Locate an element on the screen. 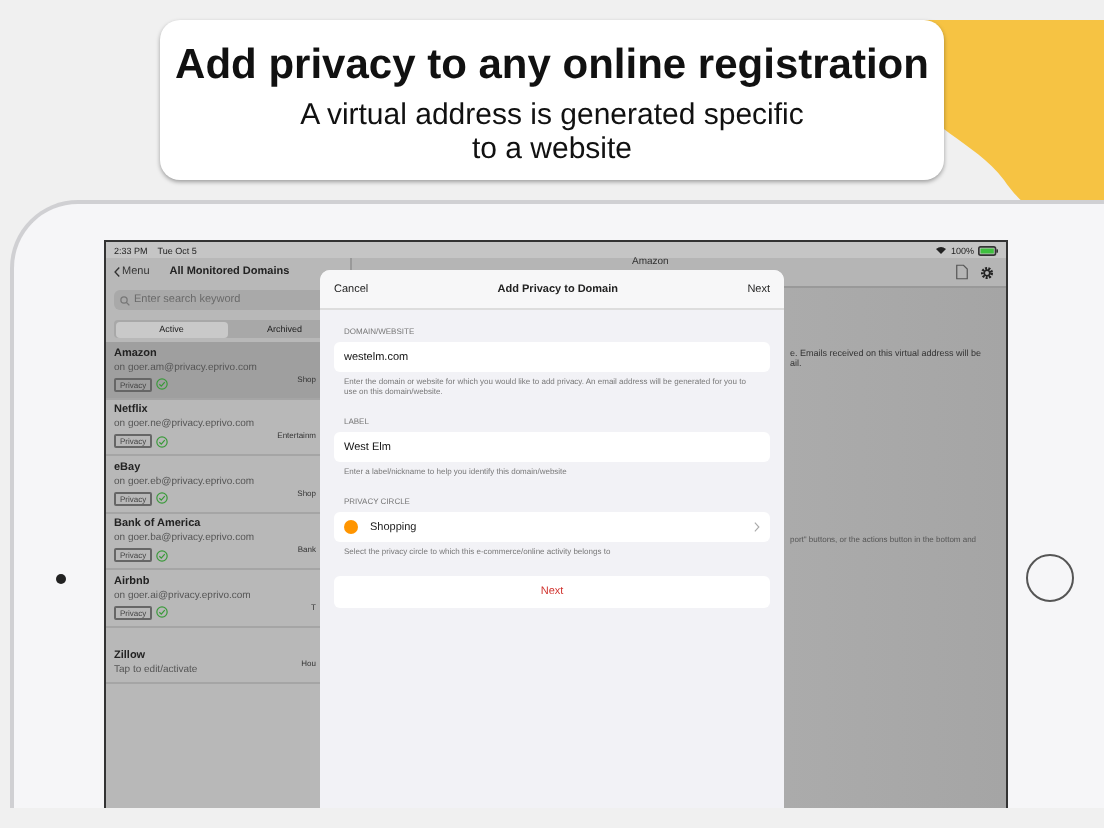  chevron-right-icon is located at coordinates (757, 527).